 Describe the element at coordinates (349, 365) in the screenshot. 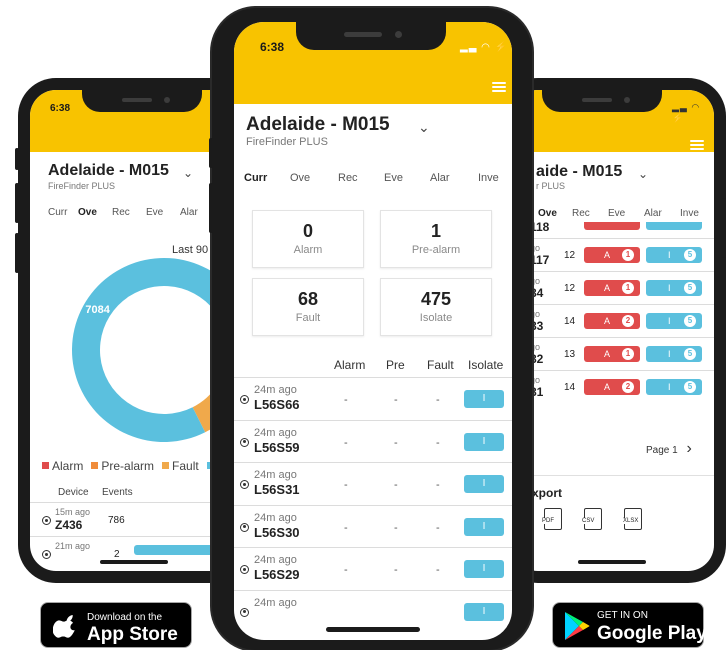

I see `column-alarm: Alarm` at that location.